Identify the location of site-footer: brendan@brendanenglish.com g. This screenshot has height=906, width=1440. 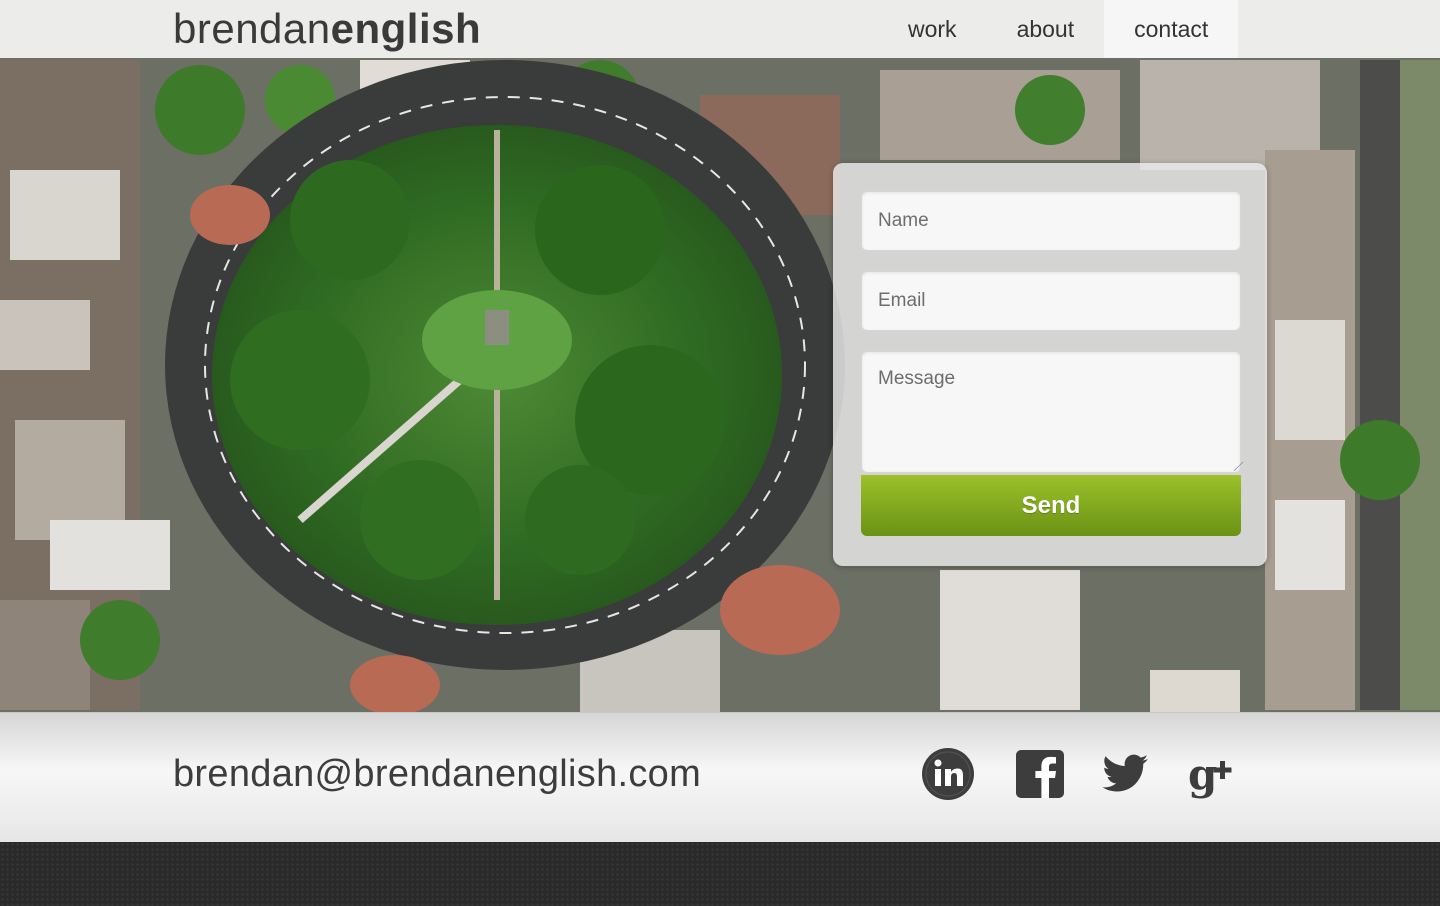
(720, 777).